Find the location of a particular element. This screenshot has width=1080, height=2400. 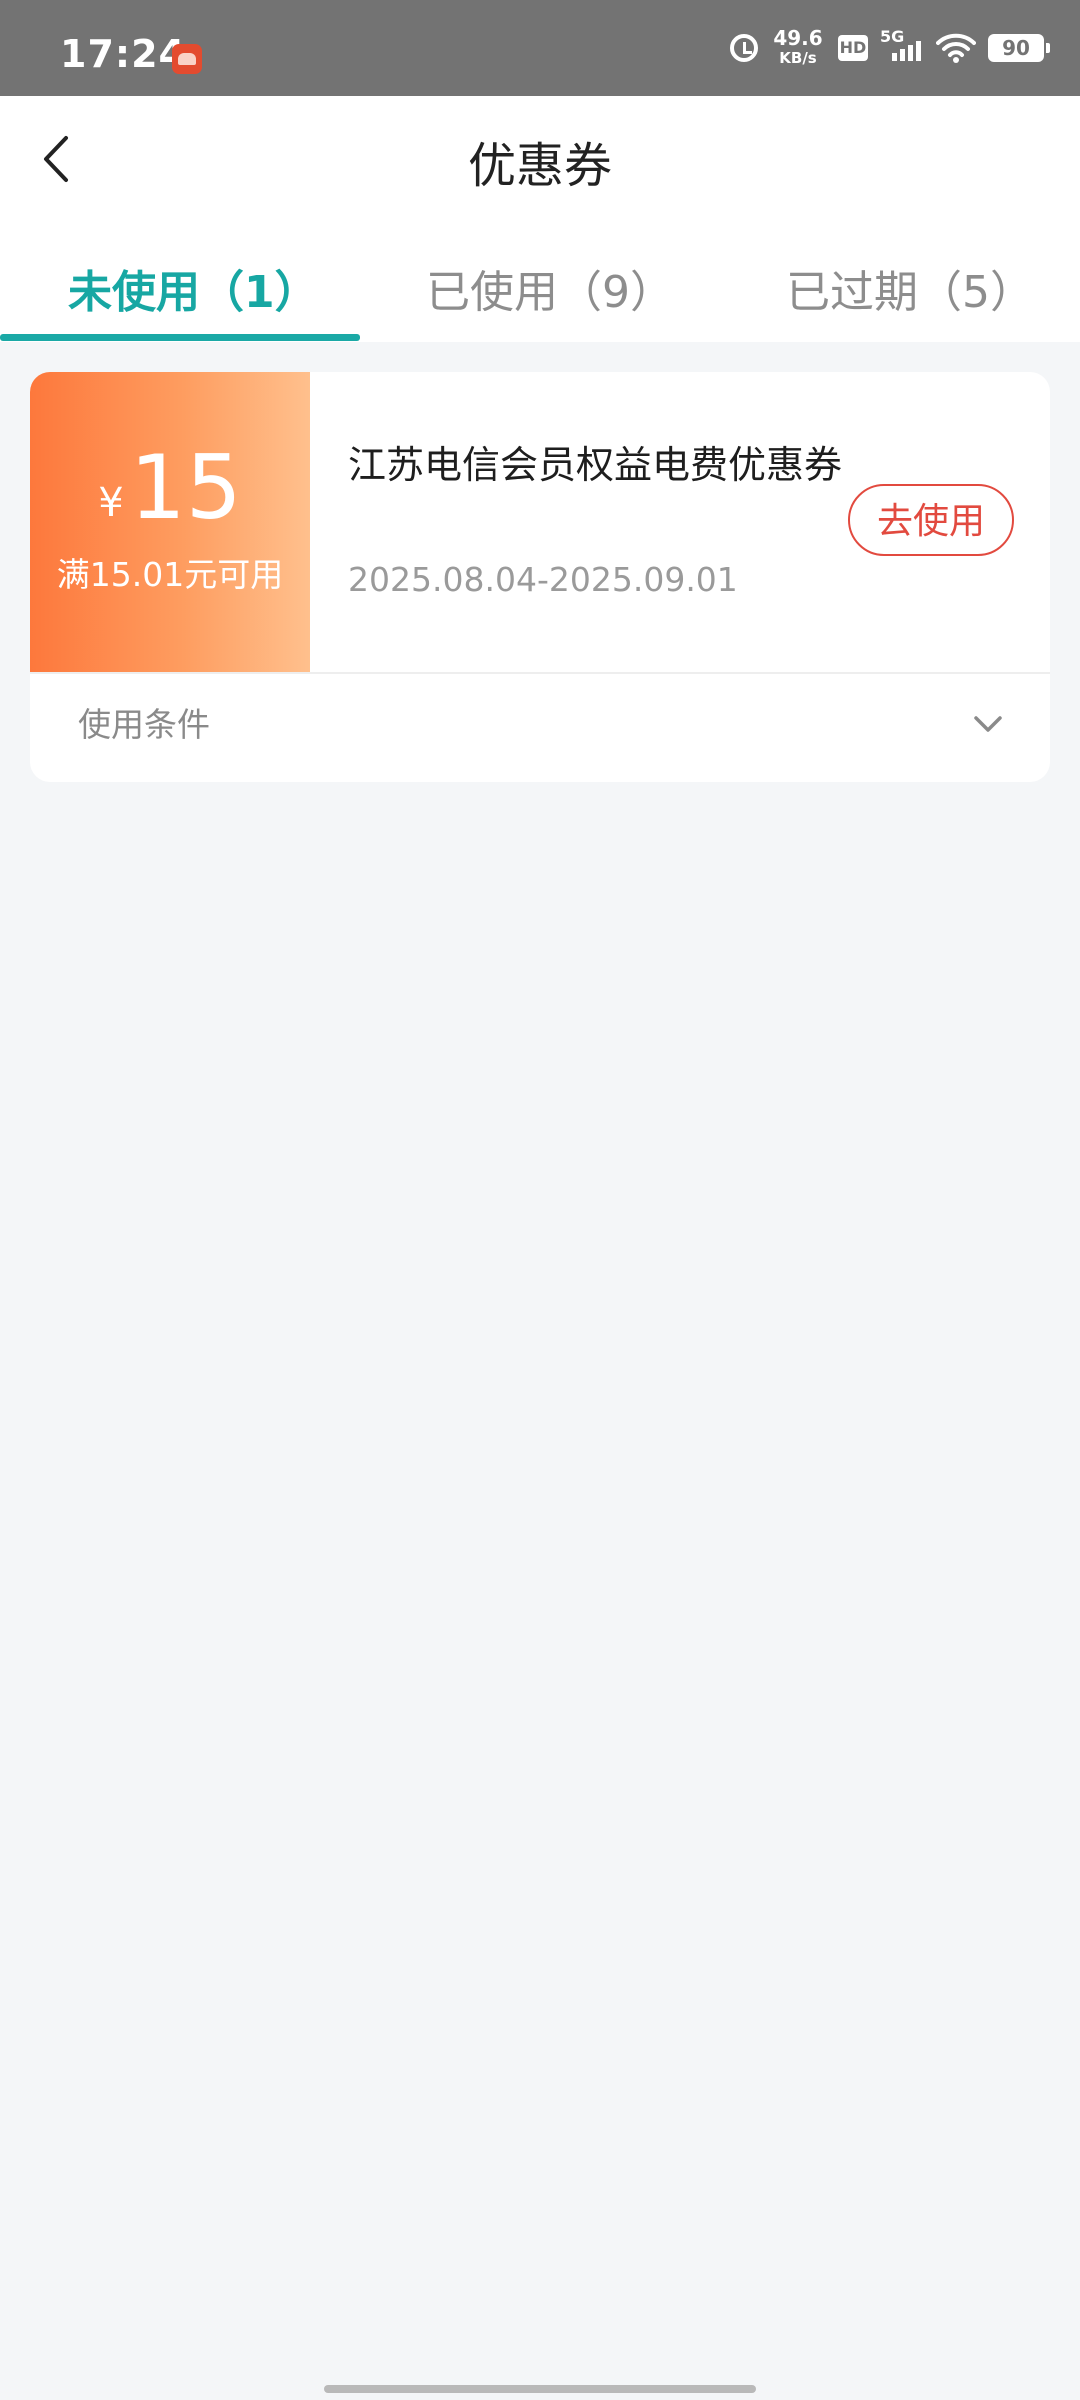

tab-used: 已使用（9） is located at coordinates (550, 288).